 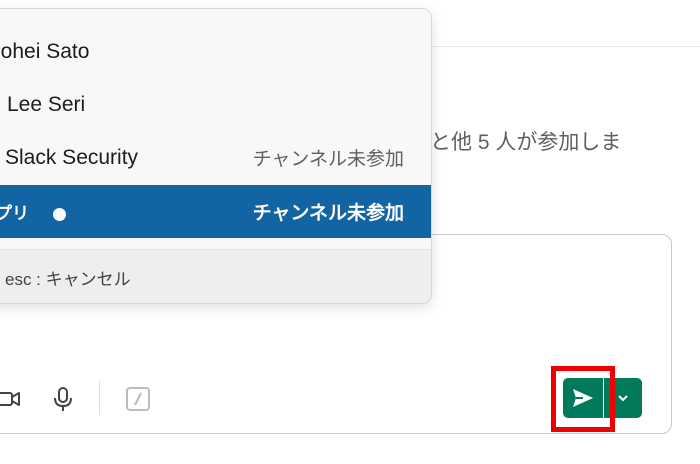 I want to click on send-icon, so click(x=583, y=398).